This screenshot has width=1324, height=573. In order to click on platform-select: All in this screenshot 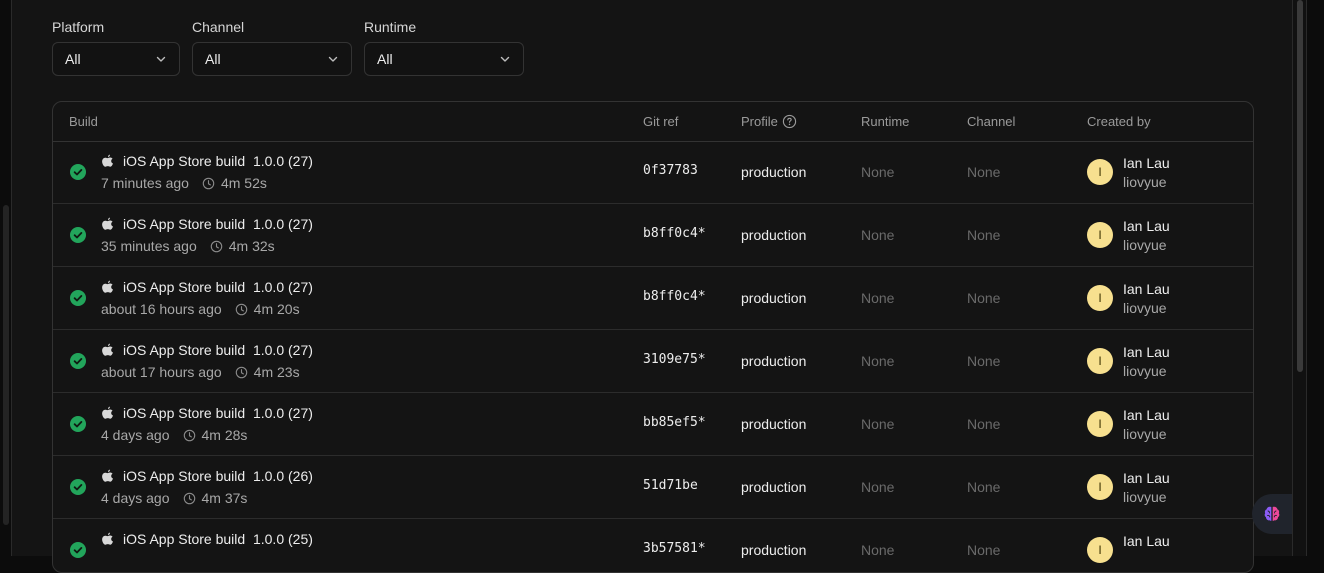, I will do `click(116, 59)`.